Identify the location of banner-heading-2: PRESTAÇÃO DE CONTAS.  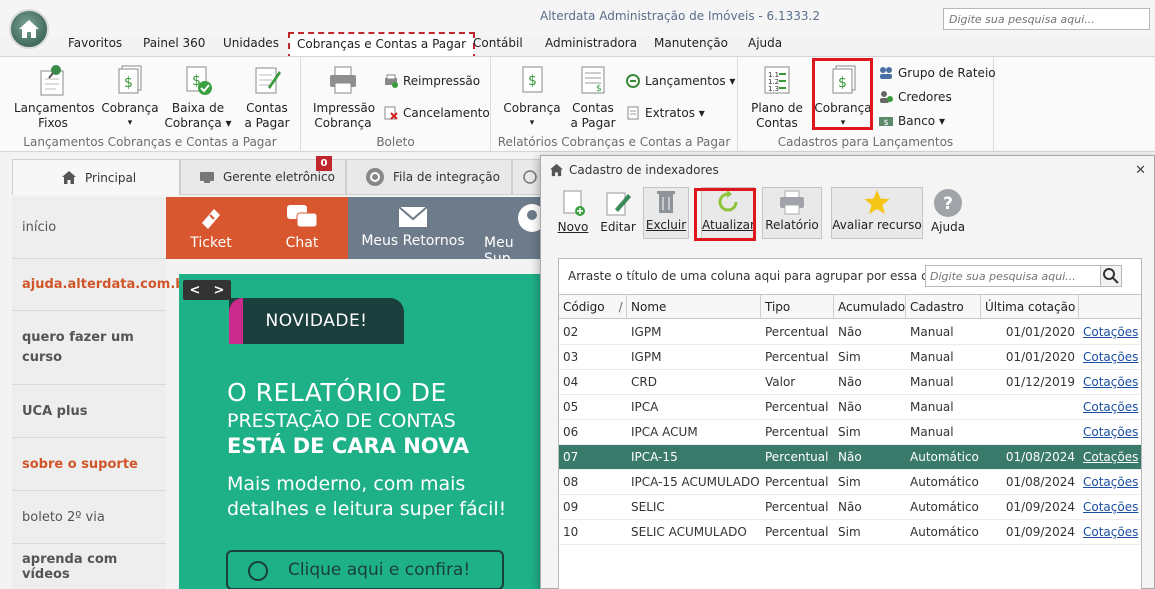
(341, 421).